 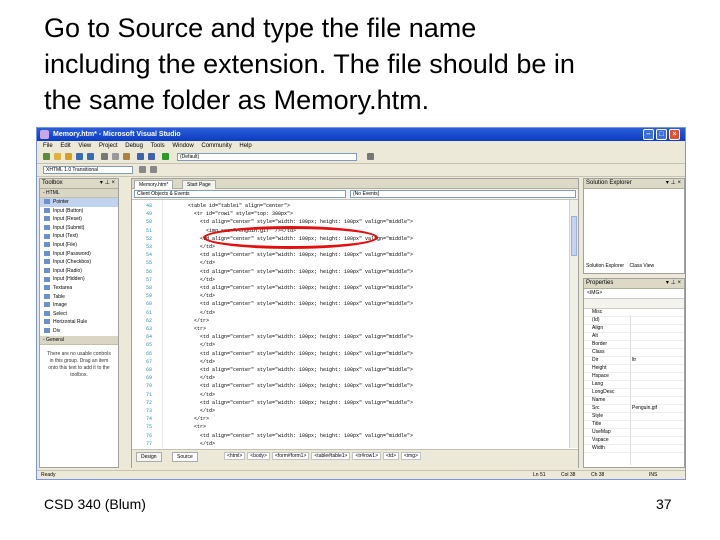 I want to click on cut-icon, so click(x=104, y=156).